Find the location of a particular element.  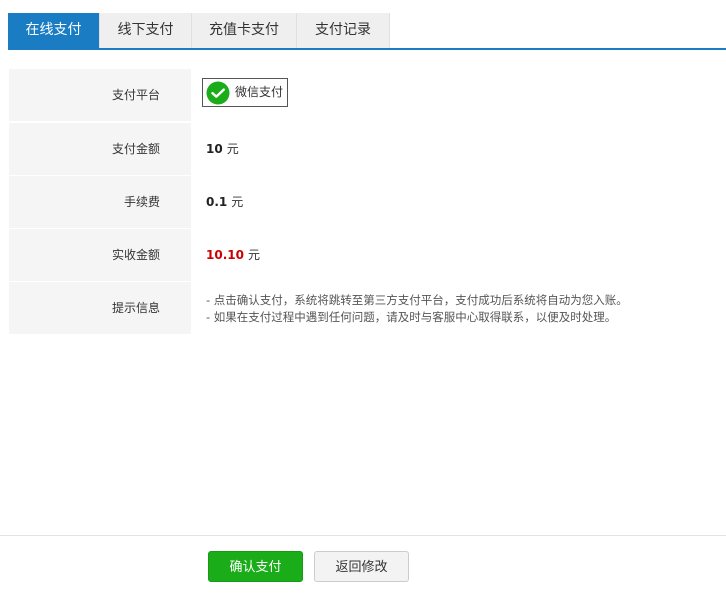

amount-unit: 元 is located at coordinates (232, 149).